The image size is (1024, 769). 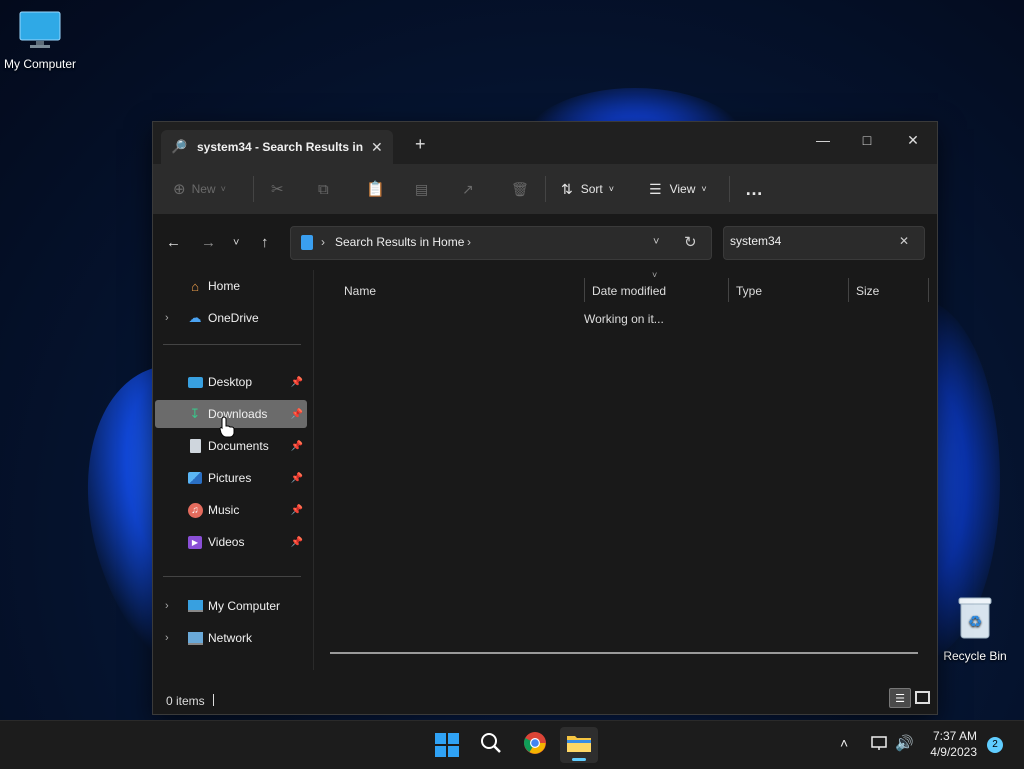 I want to click on sidebar-item-music: ♫ Music 📌, so click(x=231, y=510).